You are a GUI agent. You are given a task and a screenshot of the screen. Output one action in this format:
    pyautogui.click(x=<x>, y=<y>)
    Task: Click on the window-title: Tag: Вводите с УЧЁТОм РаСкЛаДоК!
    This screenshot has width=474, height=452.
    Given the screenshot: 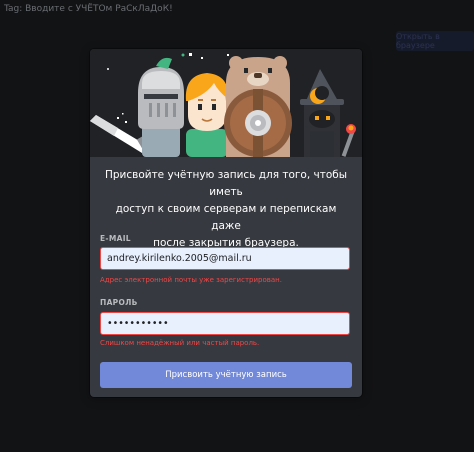 What is the action you would take?
    pyautogui.click(x=88, y=9)
    